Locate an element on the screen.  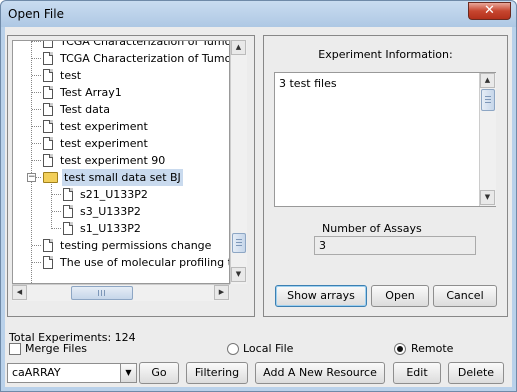
tree-item-label: Test data is located at coordinates (85, 109).